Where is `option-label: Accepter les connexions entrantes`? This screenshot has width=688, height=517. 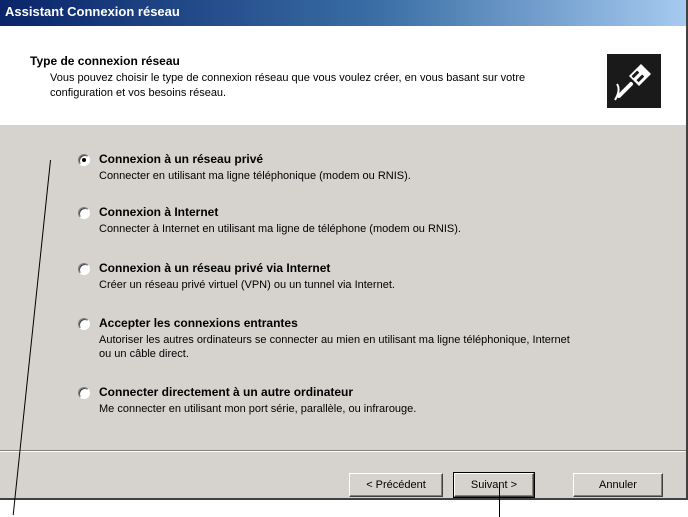 option-label: Accepter les connexions entrantes is located at coordinates (198, 323).